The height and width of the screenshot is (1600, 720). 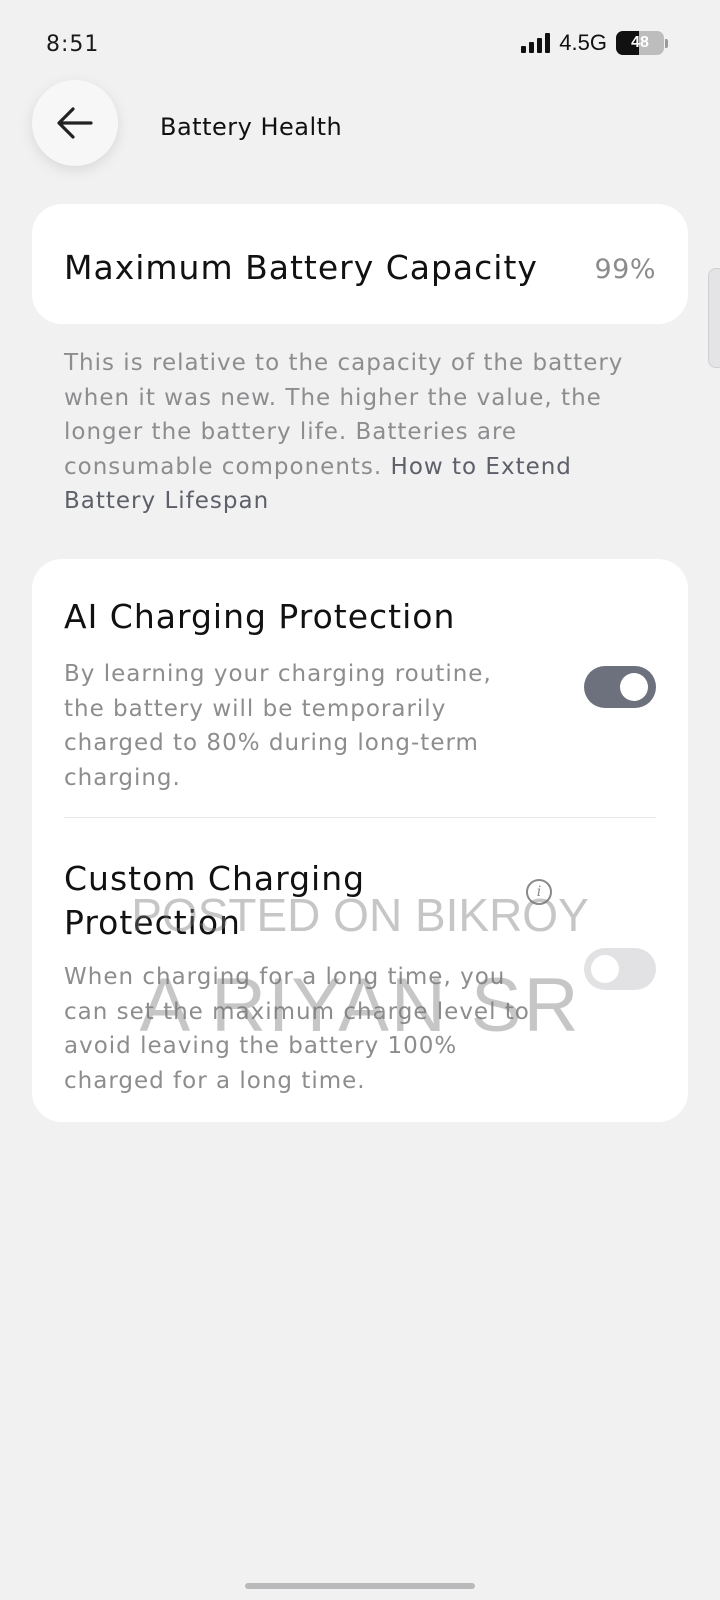 What do you see at coordinates (583, 42) in the screenshot?
I see `network-type: 4.5G` at bounding box center [583, 42].